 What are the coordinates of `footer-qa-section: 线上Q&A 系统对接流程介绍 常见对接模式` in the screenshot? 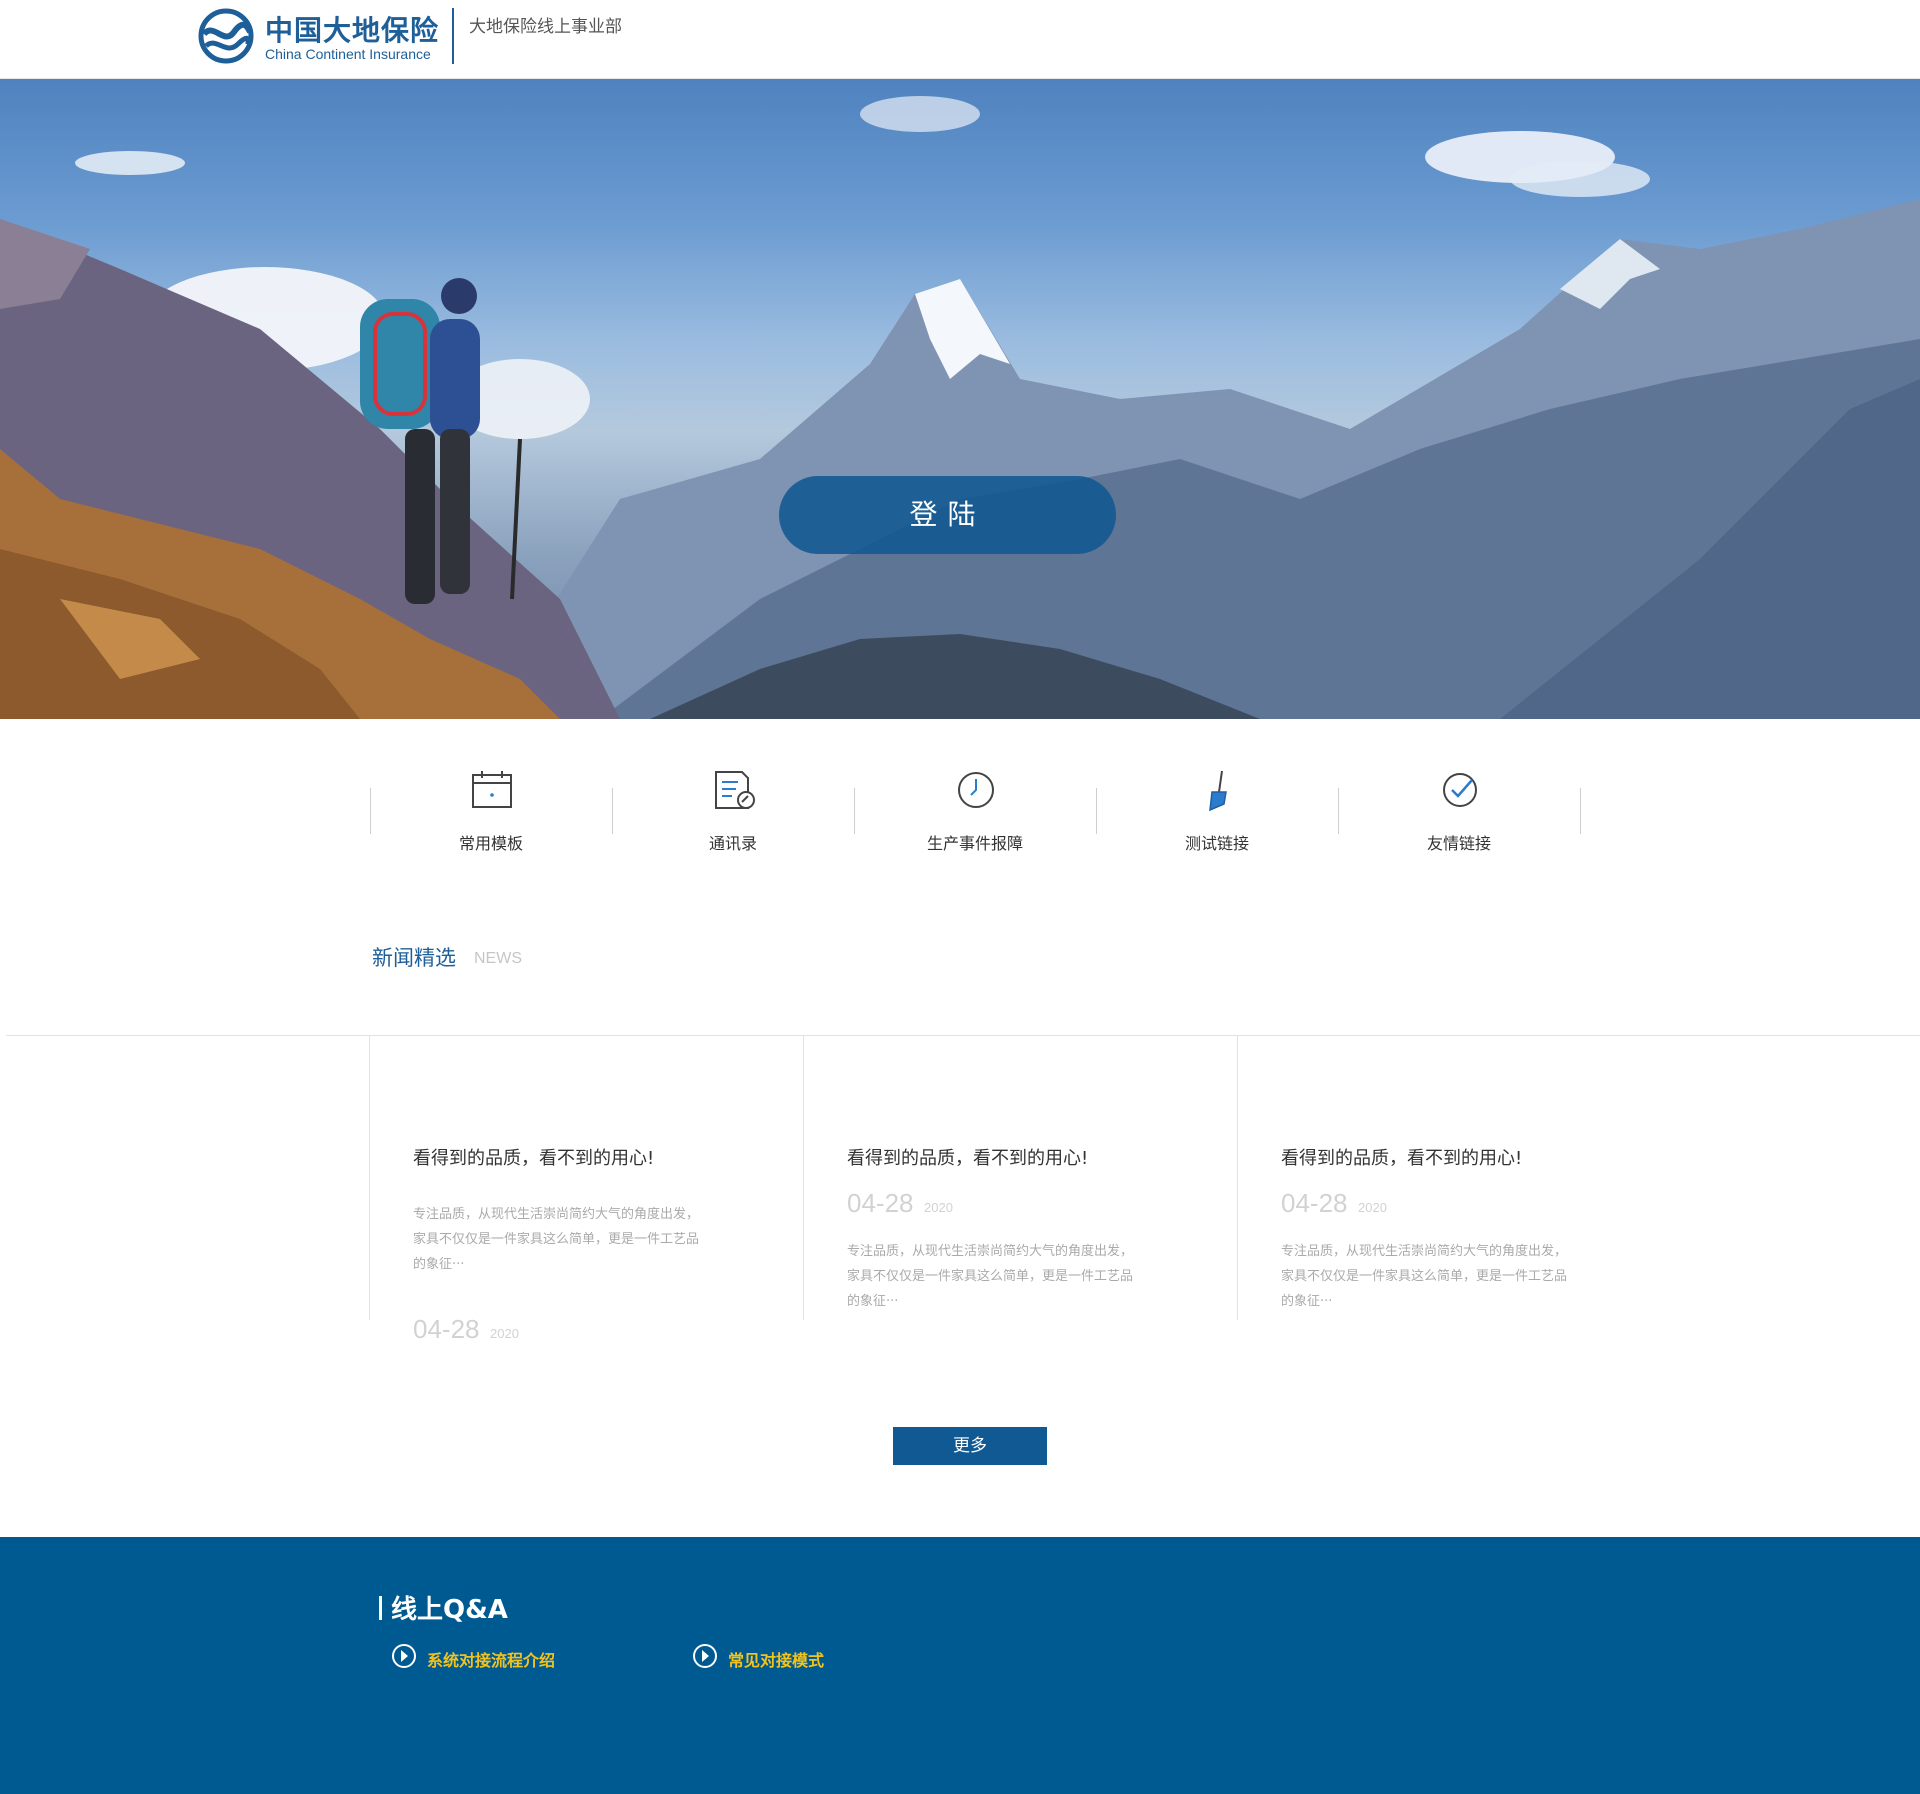 It's located at (960, 1665).